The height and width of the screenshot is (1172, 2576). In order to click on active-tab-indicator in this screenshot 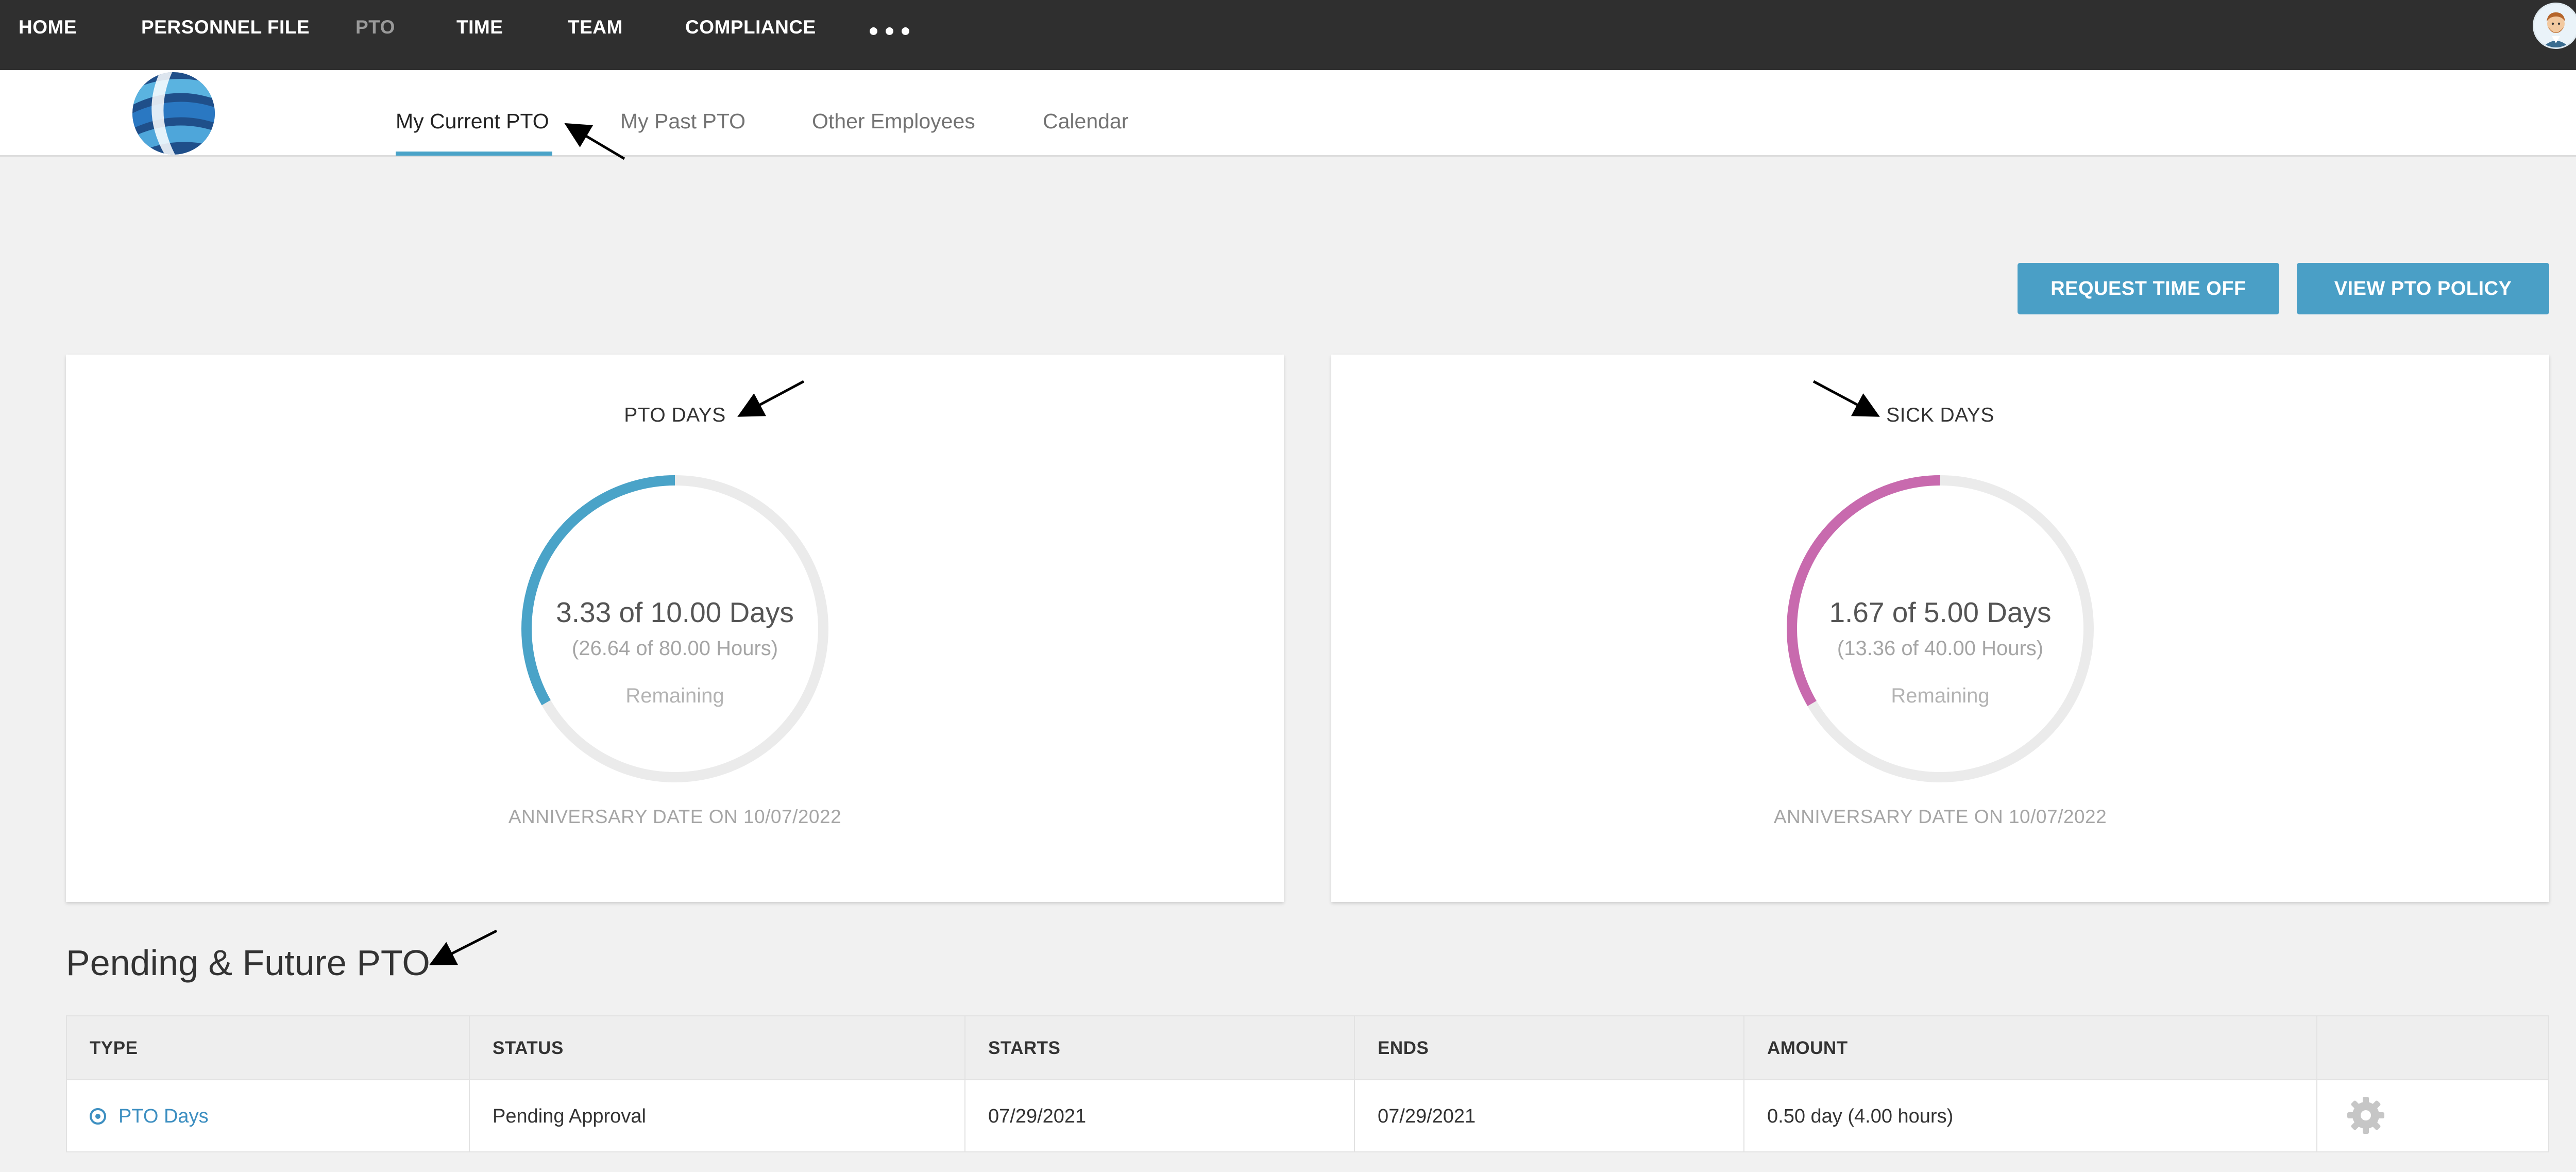, I will do `click(474, 154)`.